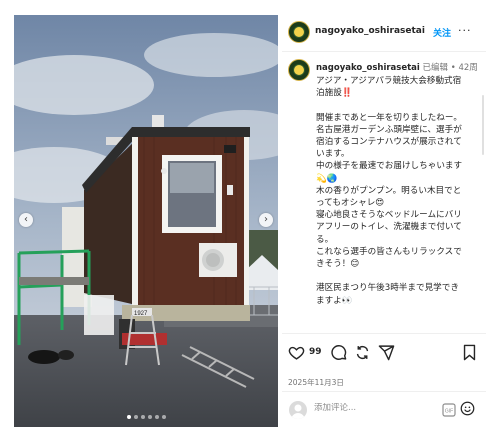  Describe the element at coordinates (467, 410) in the screenshot. I see `emoji-icon` at that location.